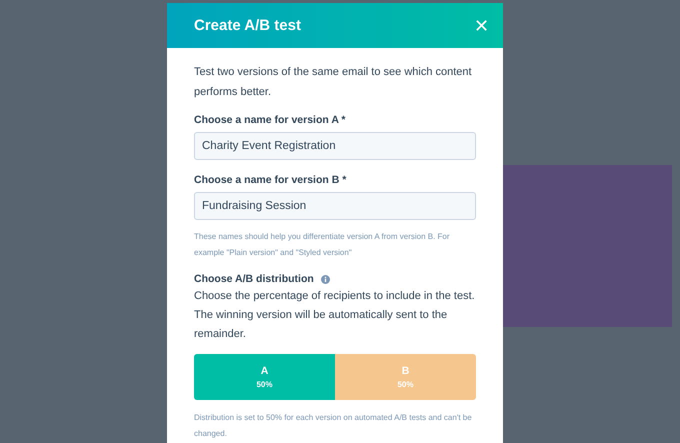 The width and height of the screenshot is (680, 443). I want to click on help-text: These names should help you differentiate version A from version B. For example "Plain version" and "Styled version", so click(322, 245).